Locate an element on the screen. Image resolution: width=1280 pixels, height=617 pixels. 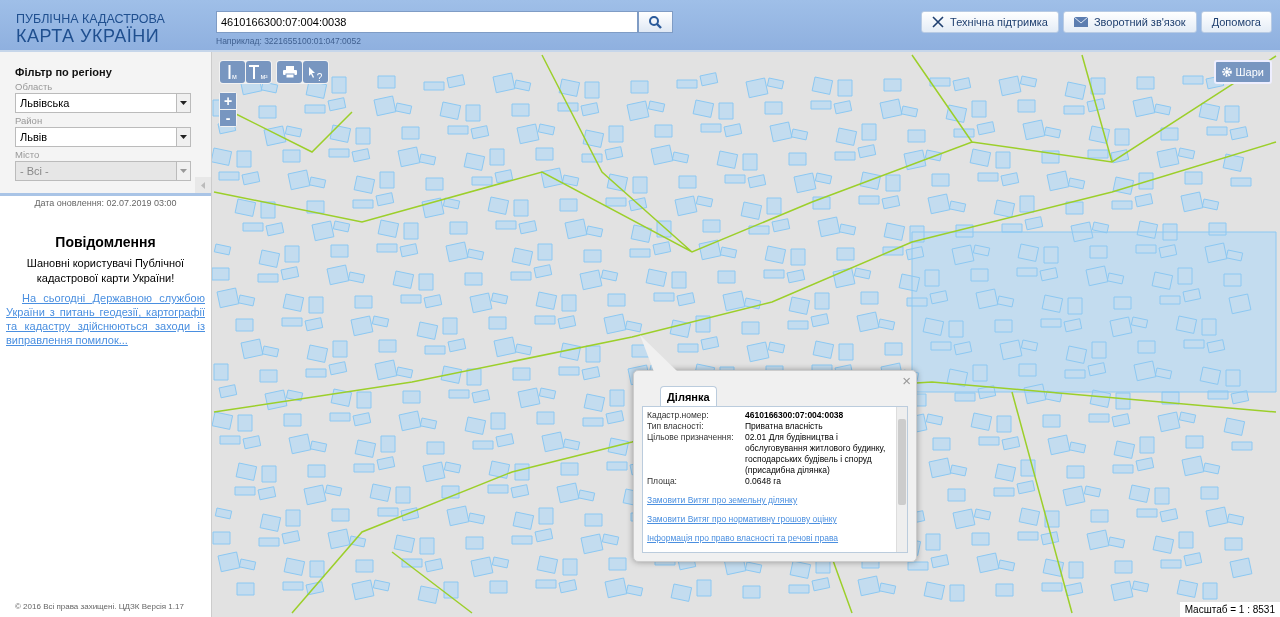
field-label: Тип власності: is located at coordinates (676, 426).